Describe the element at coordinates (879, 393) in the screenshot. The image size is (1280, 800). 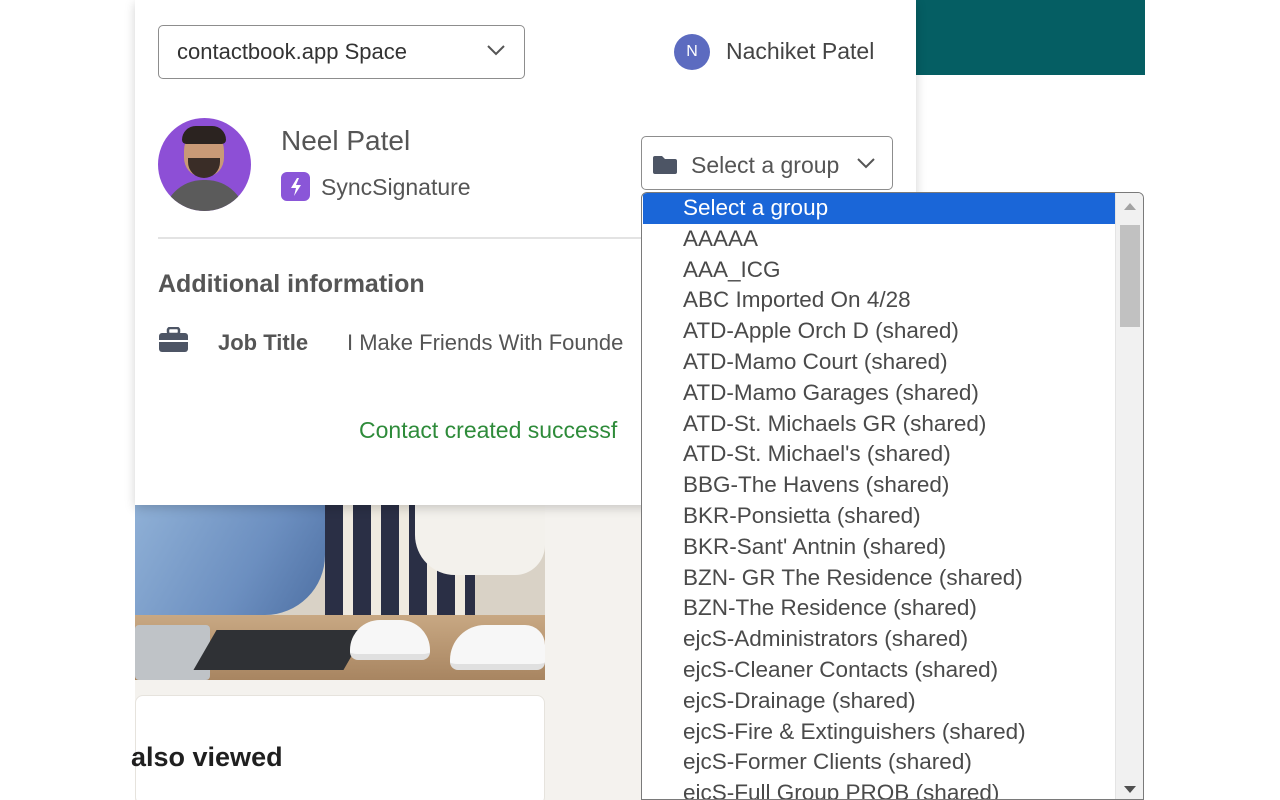
I see `group-option: ATD-Mamo Garages (shared)` at that location.